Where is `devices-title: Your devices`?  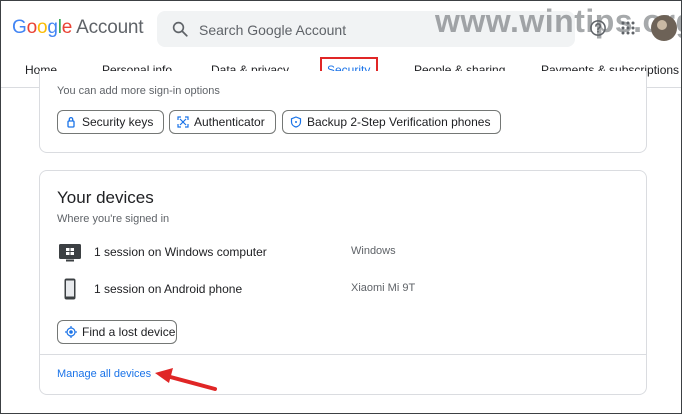 devices-title: Your devices is located at coordinates (105, 197).